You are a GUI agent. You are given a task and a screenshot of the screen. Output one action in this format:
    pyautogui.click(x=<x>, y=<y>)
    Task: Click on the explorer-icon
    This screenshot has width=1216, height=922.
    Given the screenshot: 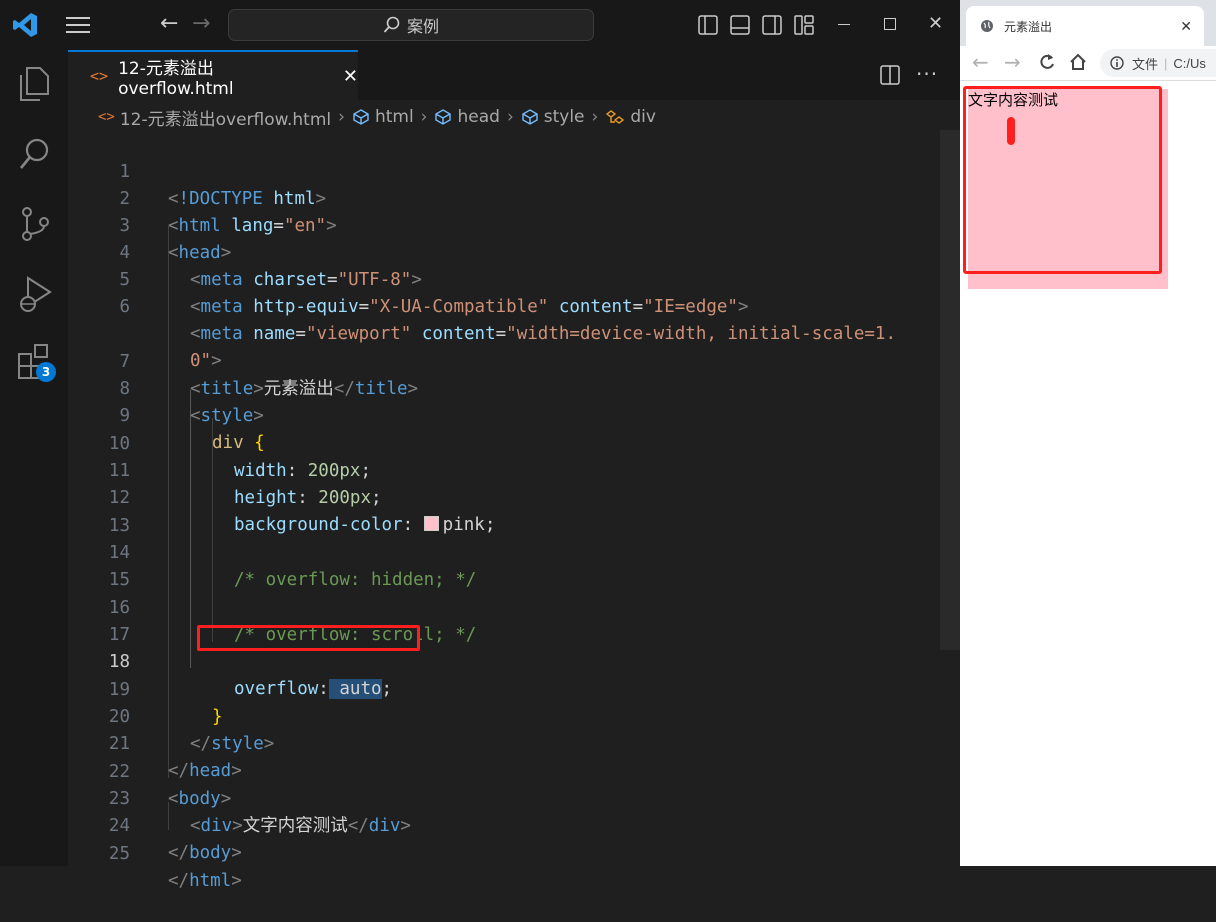 What is the action you would take?
    pyautogui.click(x=35, y=84)
    